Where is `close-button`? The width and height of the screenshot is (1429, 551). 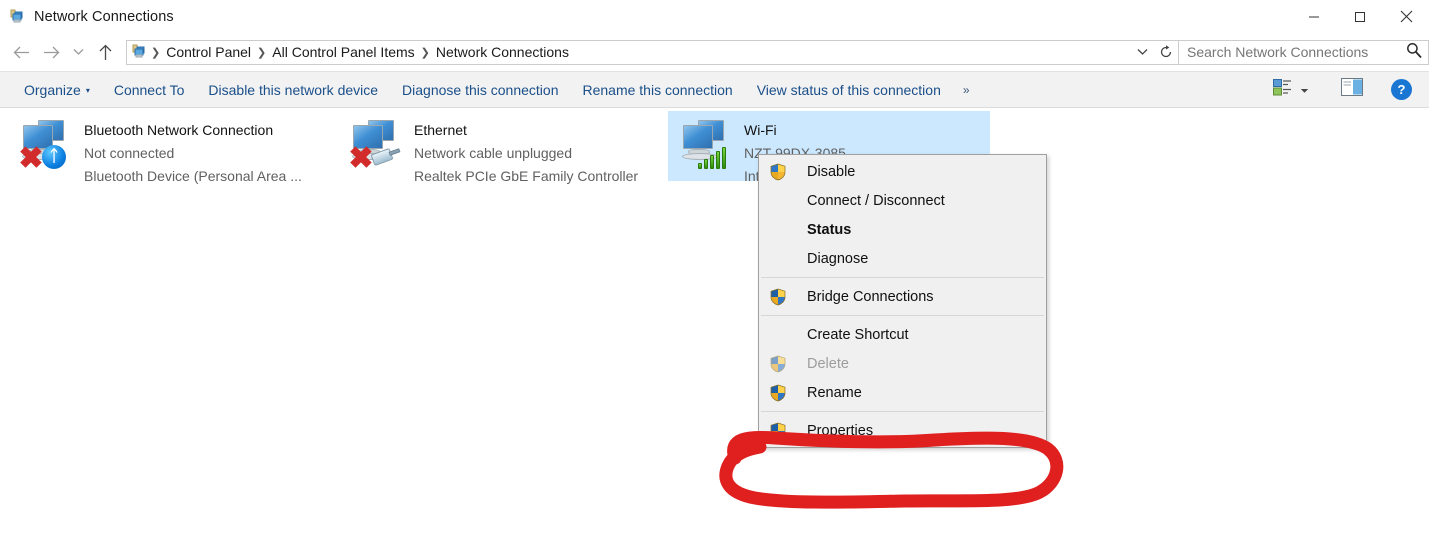 close-button is located at coordinates (1406, 16).